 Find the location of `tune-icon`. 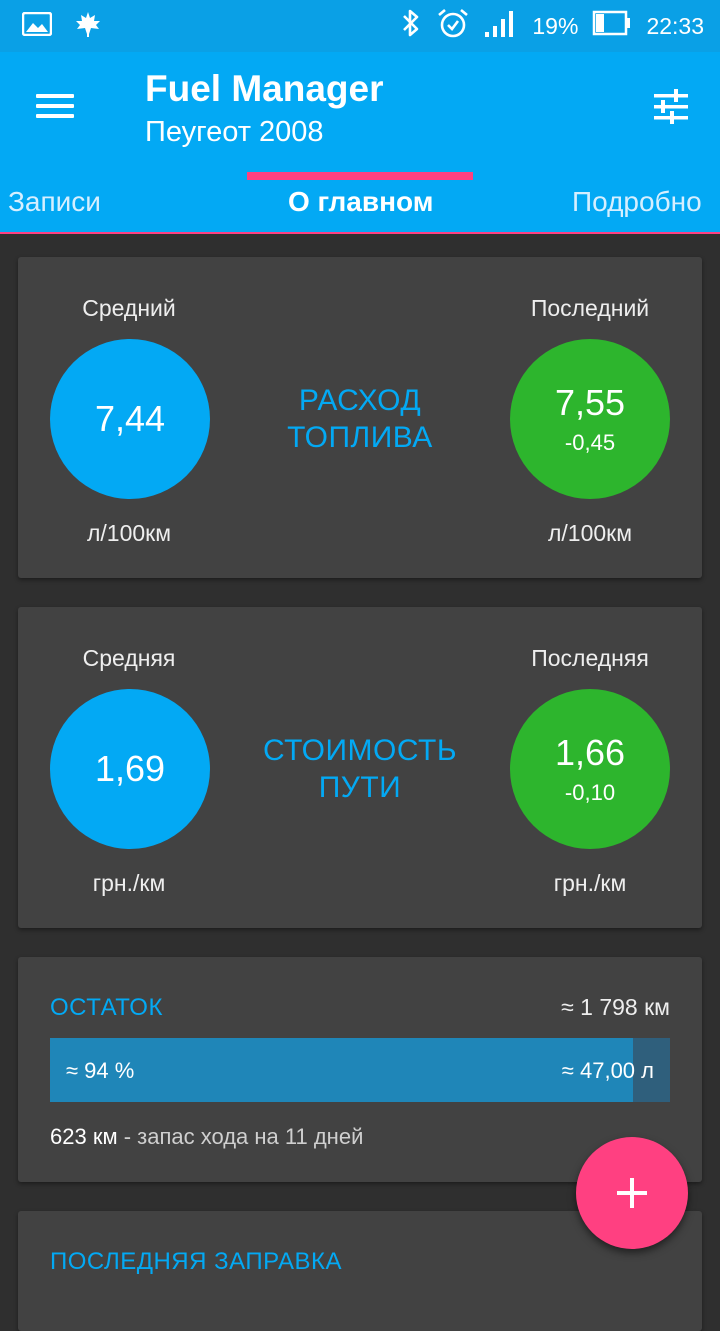

tune-icon is located at coordinates (671, 107).